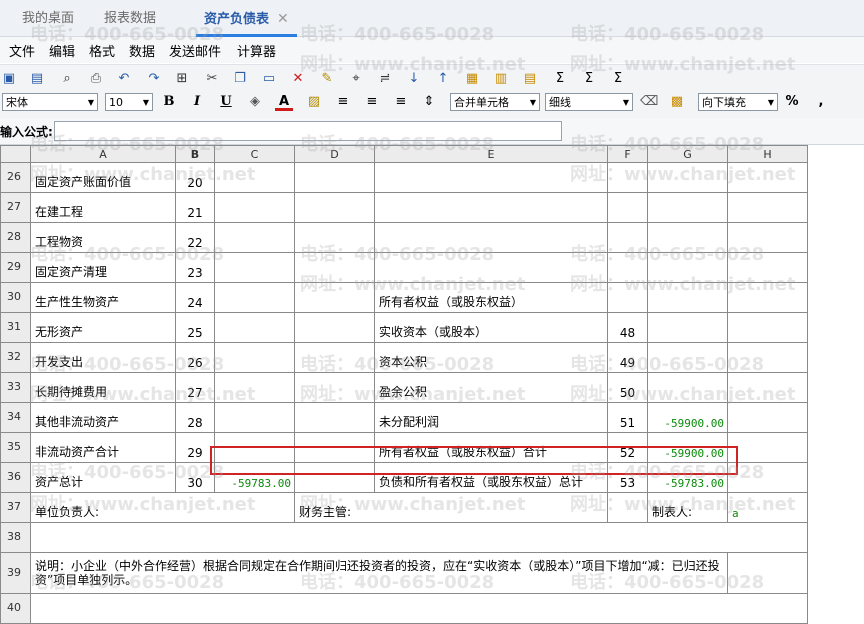 This screenshot has width=864, height=624. What do you see at coordinates (195, 177) in the screenshot?
I see `cell: 20` at bounding box center [195, 177].